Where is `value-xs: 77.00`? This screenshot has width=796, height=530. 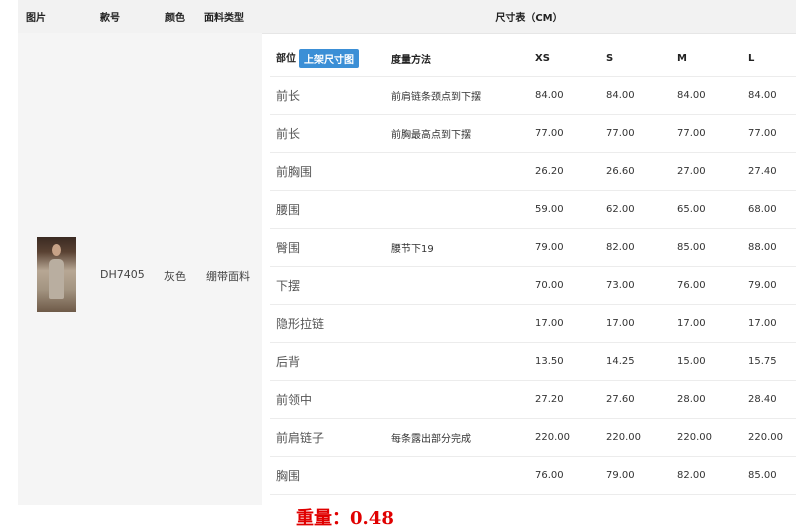 value-xs: 77.00 is located at coordinates (564, 133).